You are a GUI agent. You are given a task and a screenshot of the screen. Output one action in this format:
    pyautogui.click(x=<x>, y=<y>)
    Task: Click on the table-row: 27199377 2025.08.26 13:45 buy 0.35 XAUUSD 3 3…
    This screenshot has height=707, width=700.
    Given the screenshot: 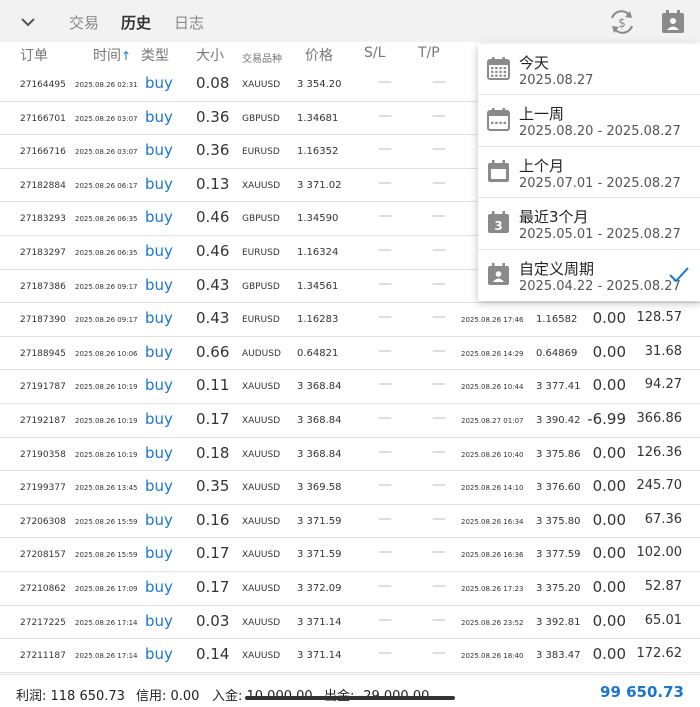 What is the action you would take?
    pyautogui.click(x=350, y=488)
    